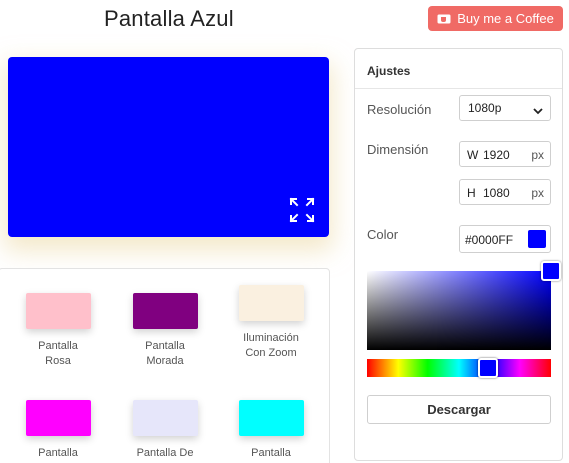 This screenshot has height=463, width=569. What do you see at coordinates (485, 108) in the screenshot?
I see `resolution-value: 1080p` at bounding box center [485, 108].